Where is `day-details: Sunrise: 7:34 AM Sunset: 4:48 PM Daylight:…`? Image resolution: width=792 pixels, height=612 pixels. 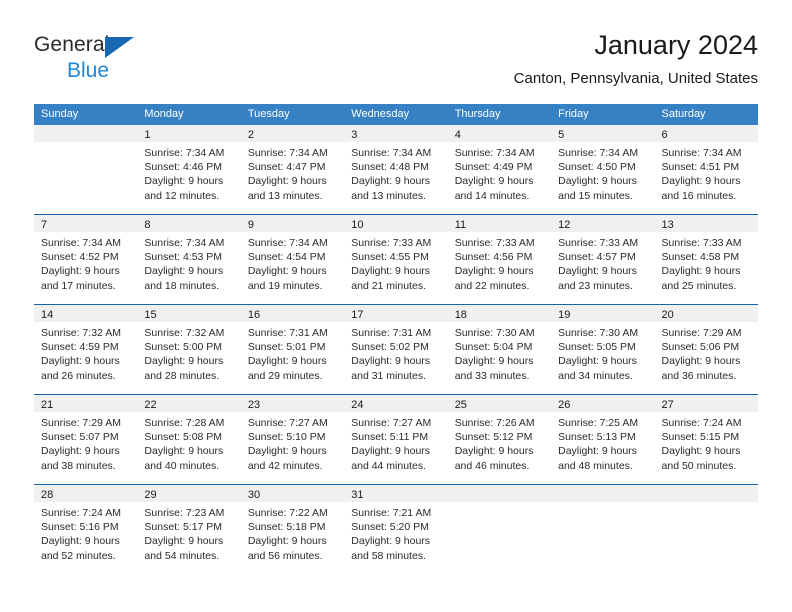 day-details: Sunrise: 7:34 AM Sunset: 4:48 PM Daylight:… is located at coordinates (395, 172).